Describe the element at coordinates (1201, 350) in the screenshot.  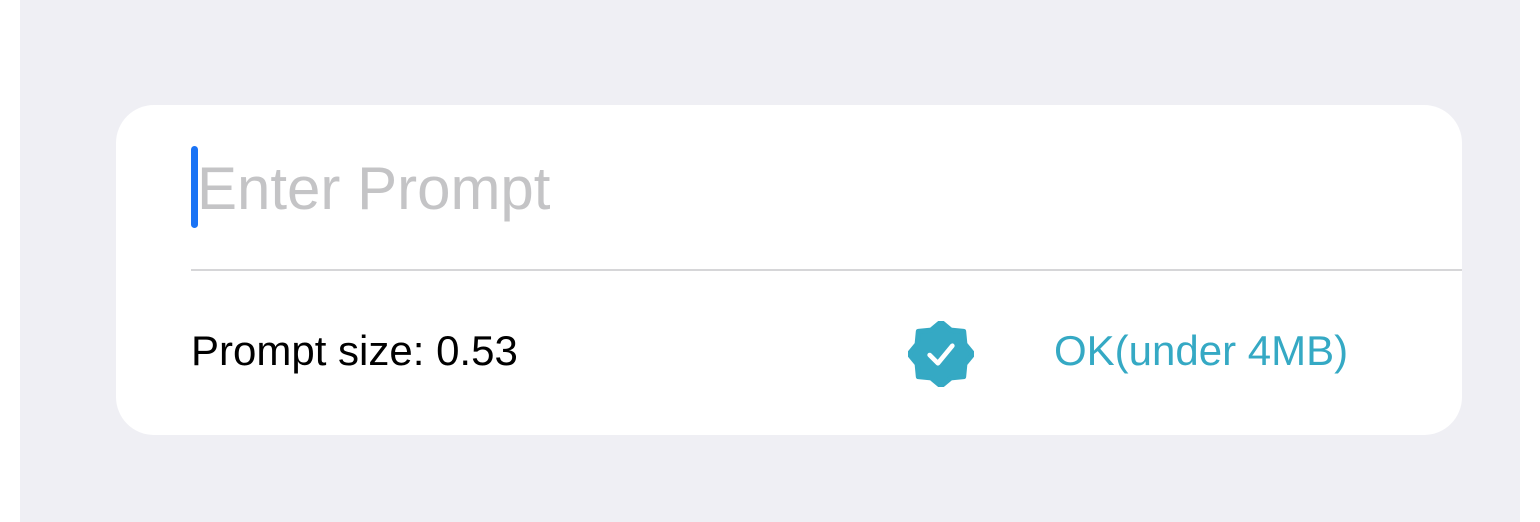
I see `status-label: OK(under 4MB)` at that location.